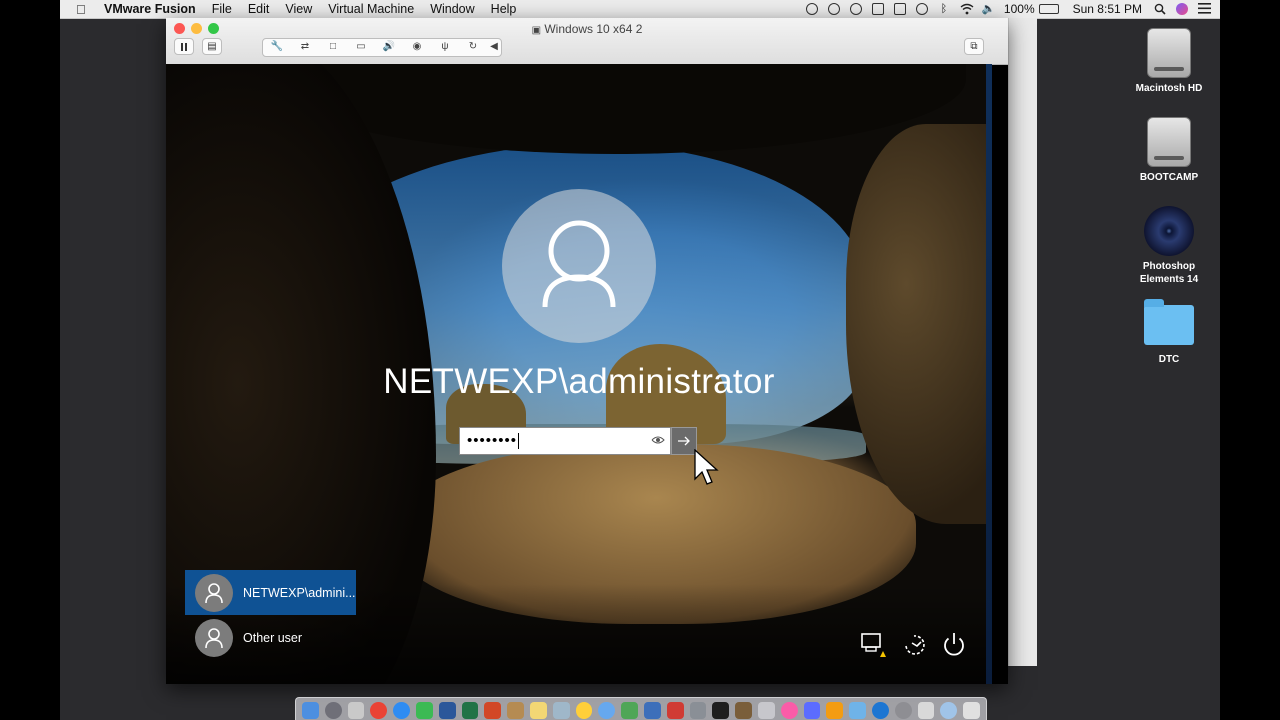 The image size is (1280, 720). I want to click on cloud-sync-icon, so click(833, 9).